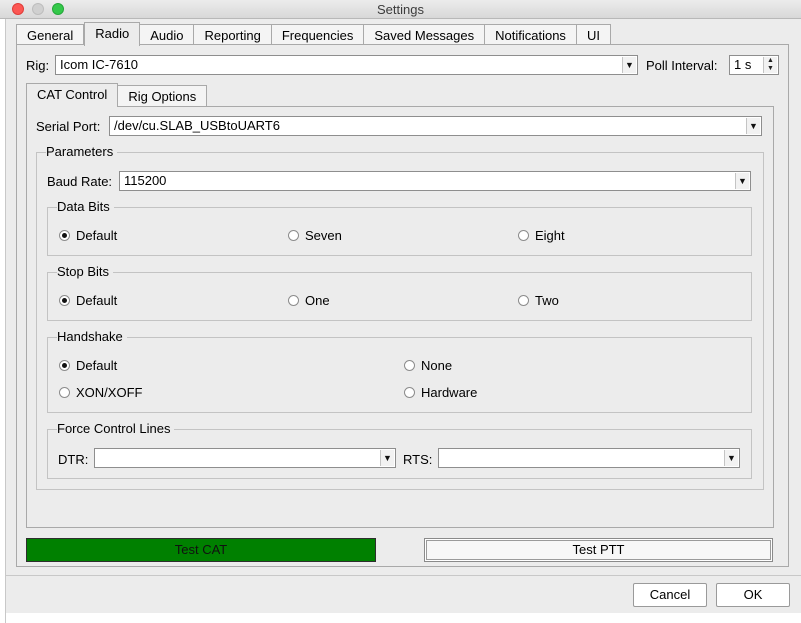 This screenshot has width=801, height=623. I want to click on test-cat-button: Test CAT, so click(201, 550).